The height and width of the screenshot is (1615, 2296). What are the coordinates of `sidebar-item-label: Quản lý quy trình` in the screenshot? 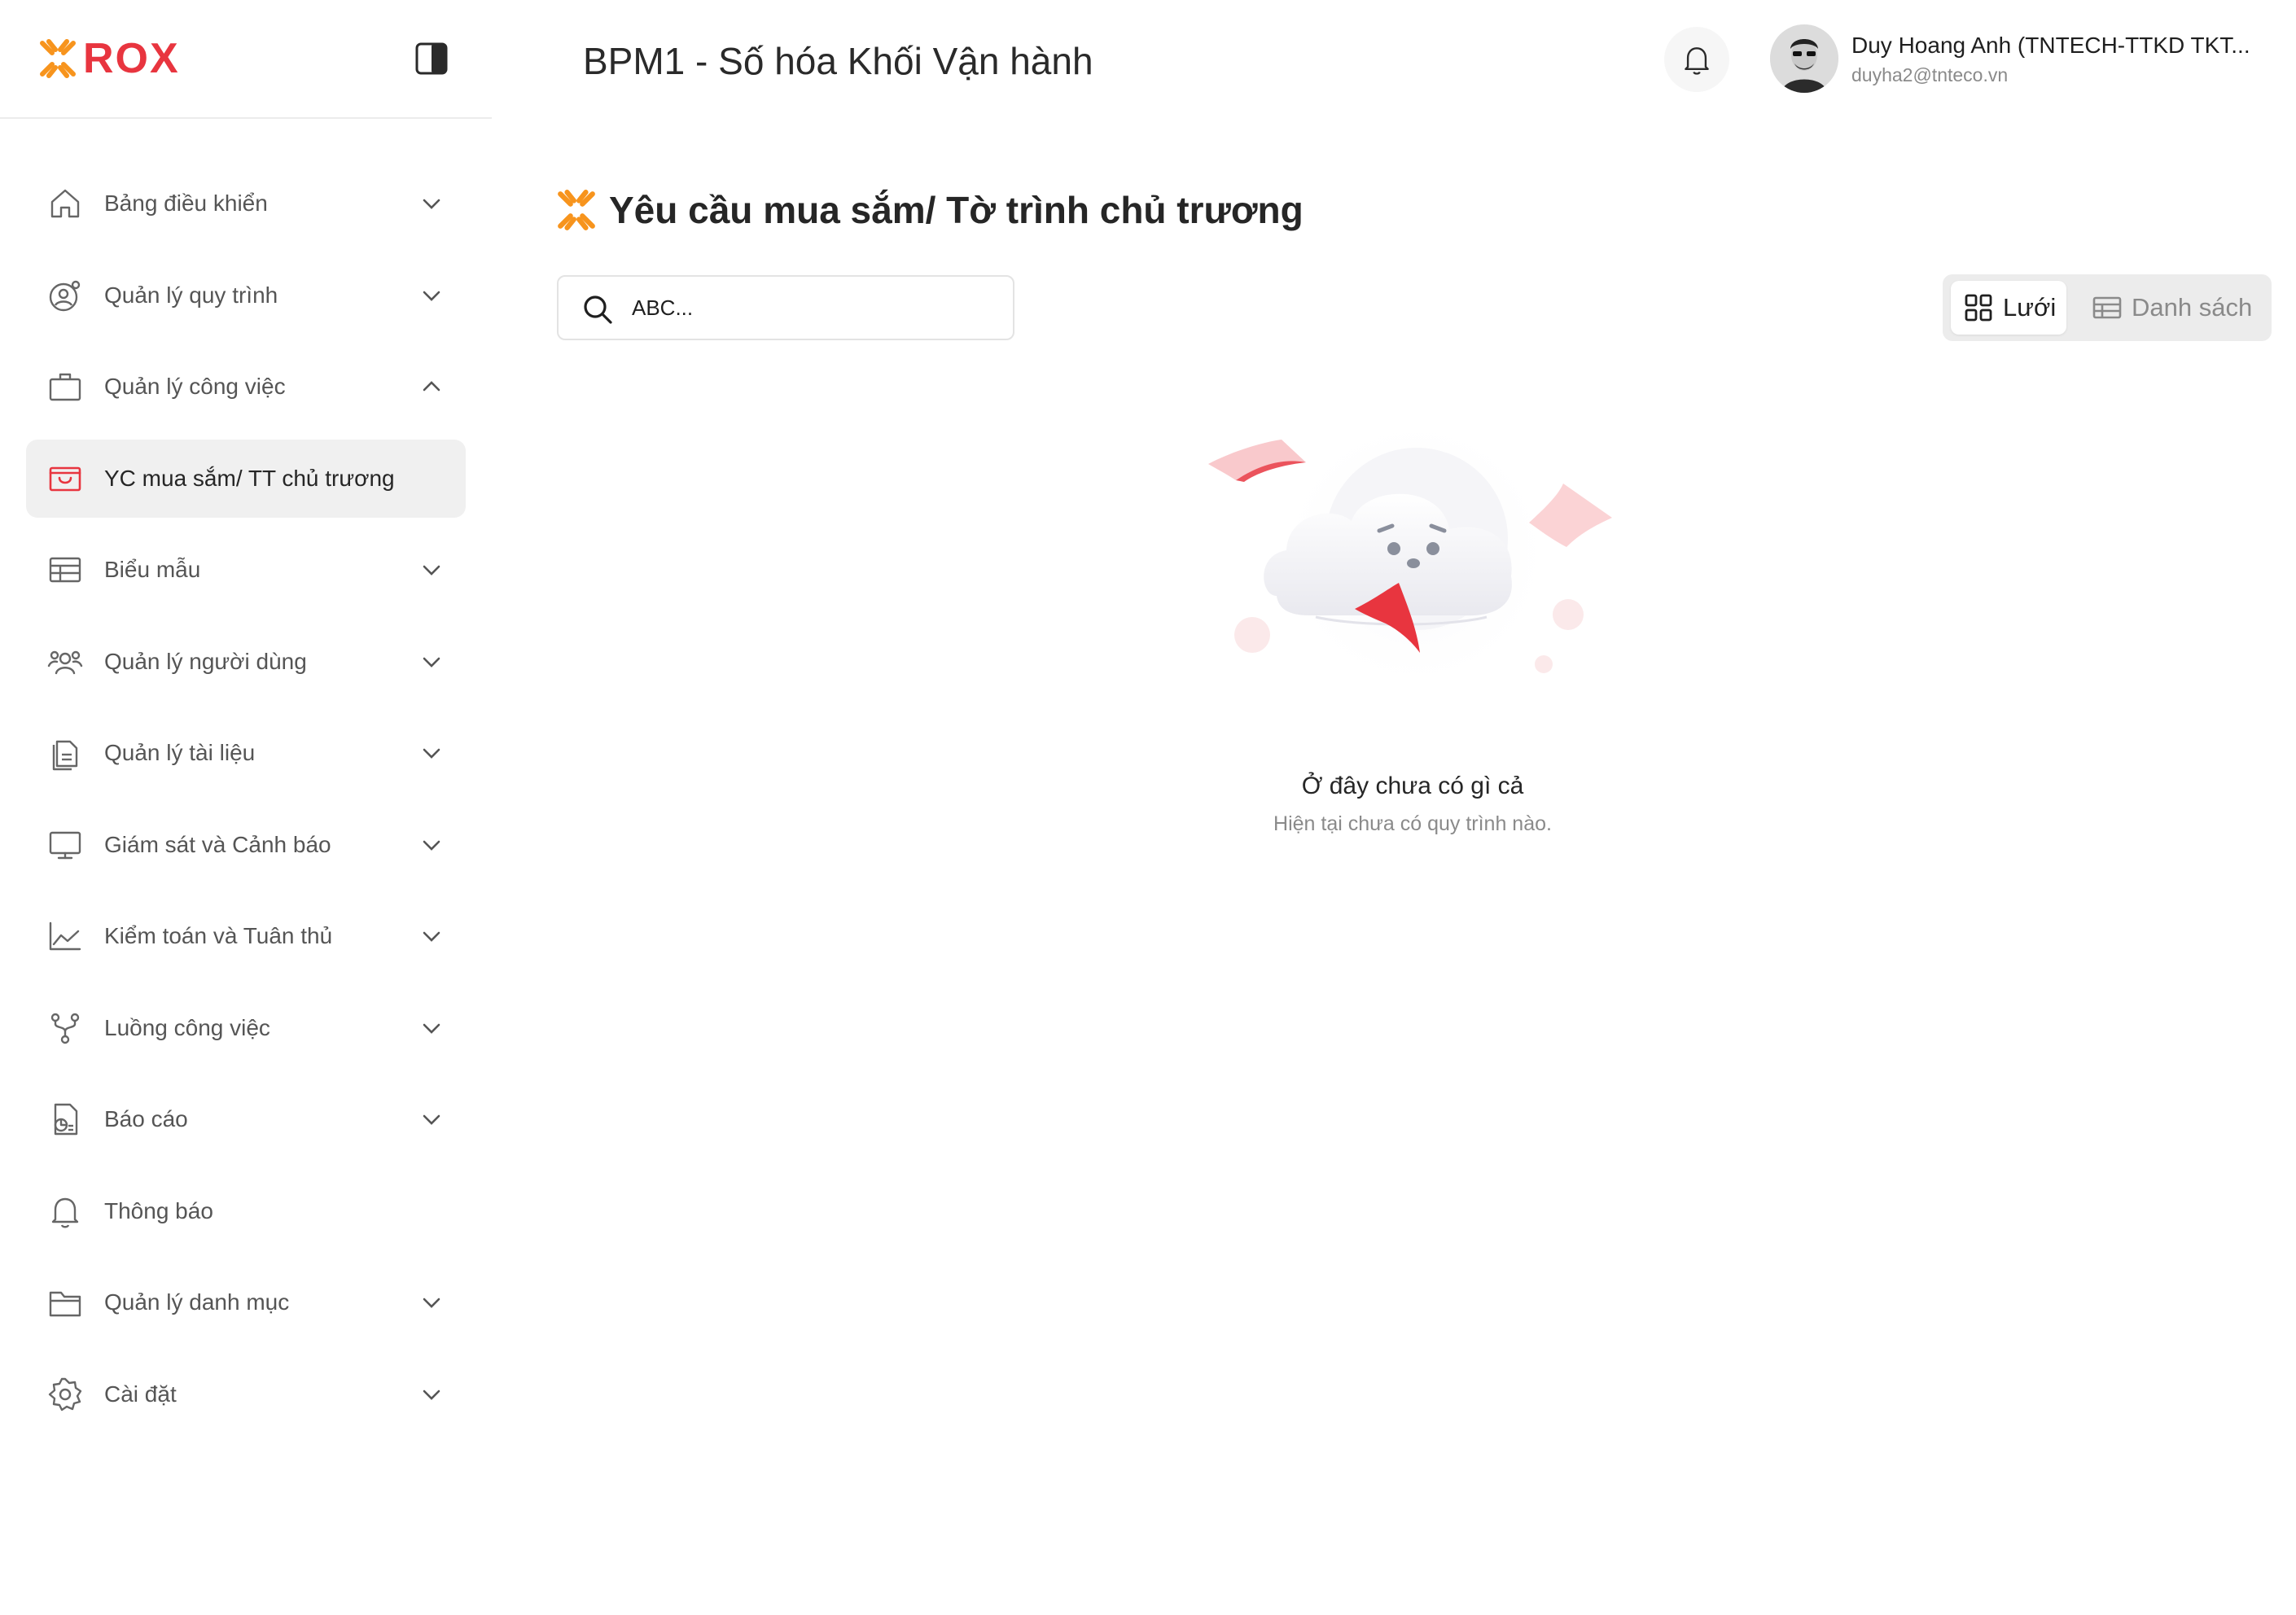 It's located at (191, 295).